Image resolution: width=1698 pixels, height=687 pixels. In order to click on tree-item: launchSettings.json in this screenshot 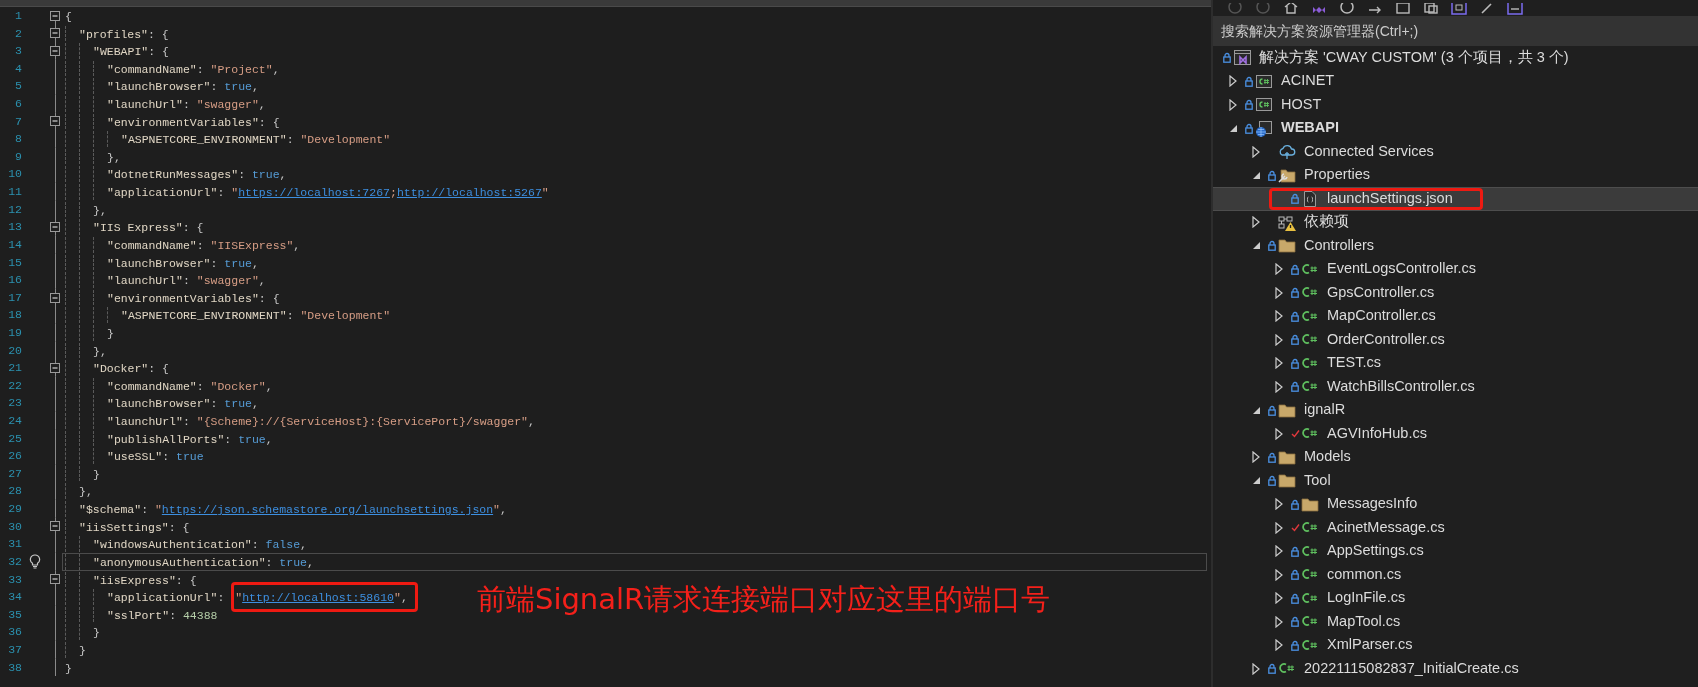, I will do `click(1455, 199)`.